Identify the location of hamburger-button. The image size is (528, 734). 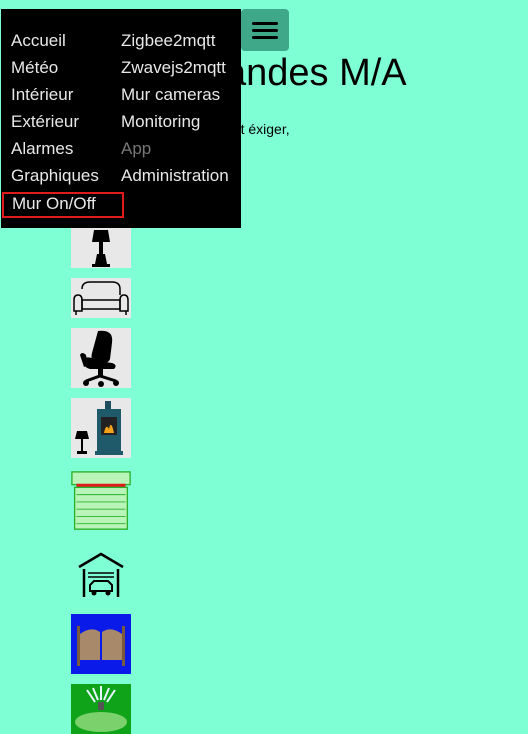
(265, 30).